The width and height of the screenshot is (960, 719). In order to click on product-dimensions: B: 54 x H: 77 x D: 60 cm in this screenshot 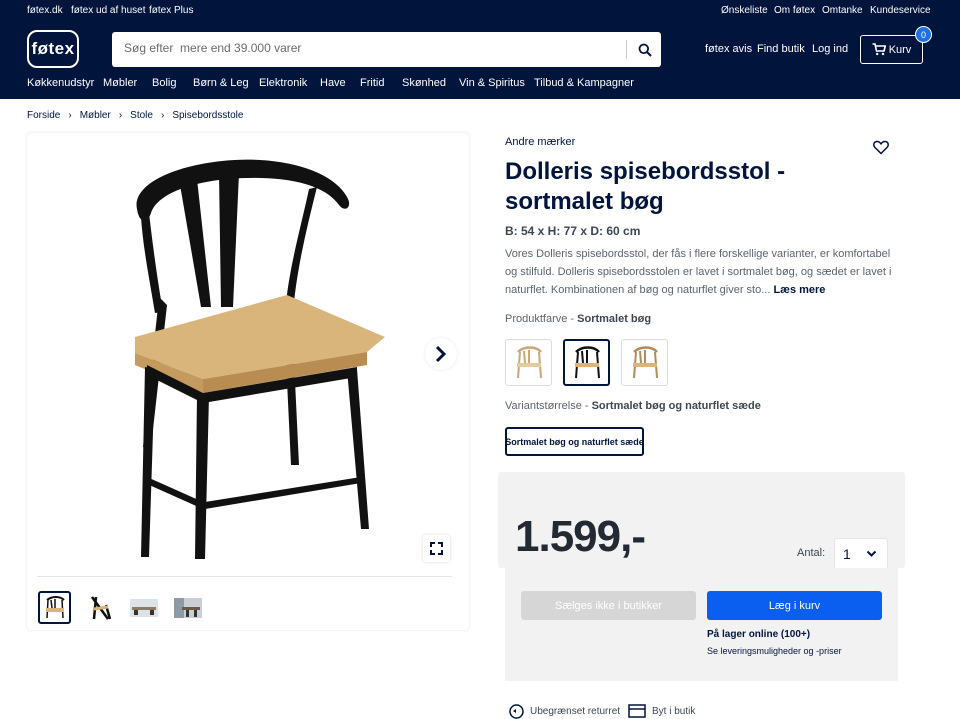, I will do `click(573, 231)`.